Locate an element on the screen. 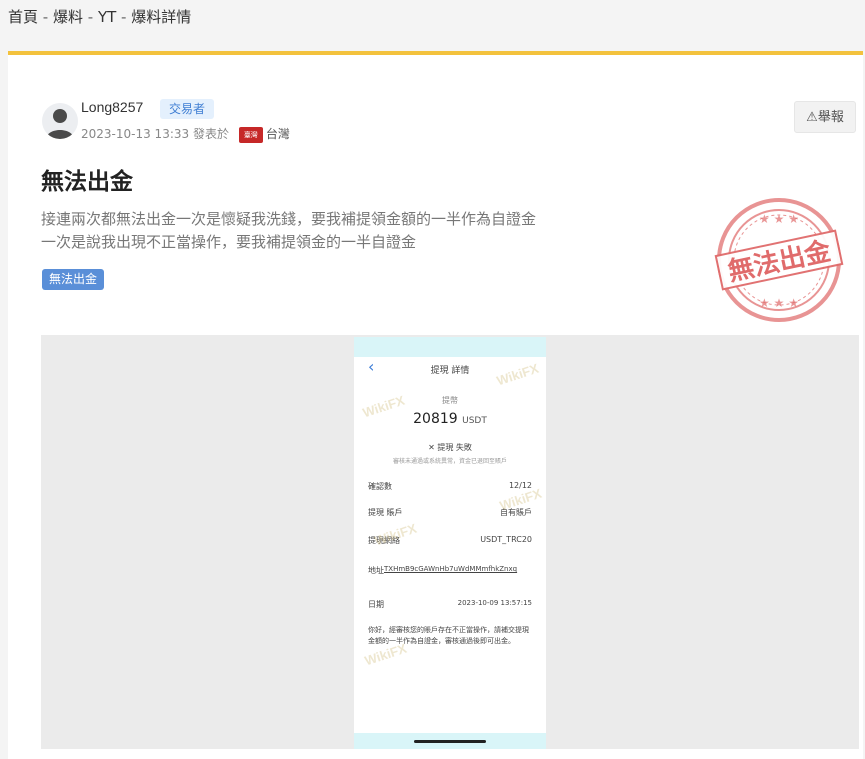  post-body-line: 接連兩次都無法出金一次是懷疑我洗錢，要我補提領金額的一半作為自證金 is located at coordinates (289, 219).